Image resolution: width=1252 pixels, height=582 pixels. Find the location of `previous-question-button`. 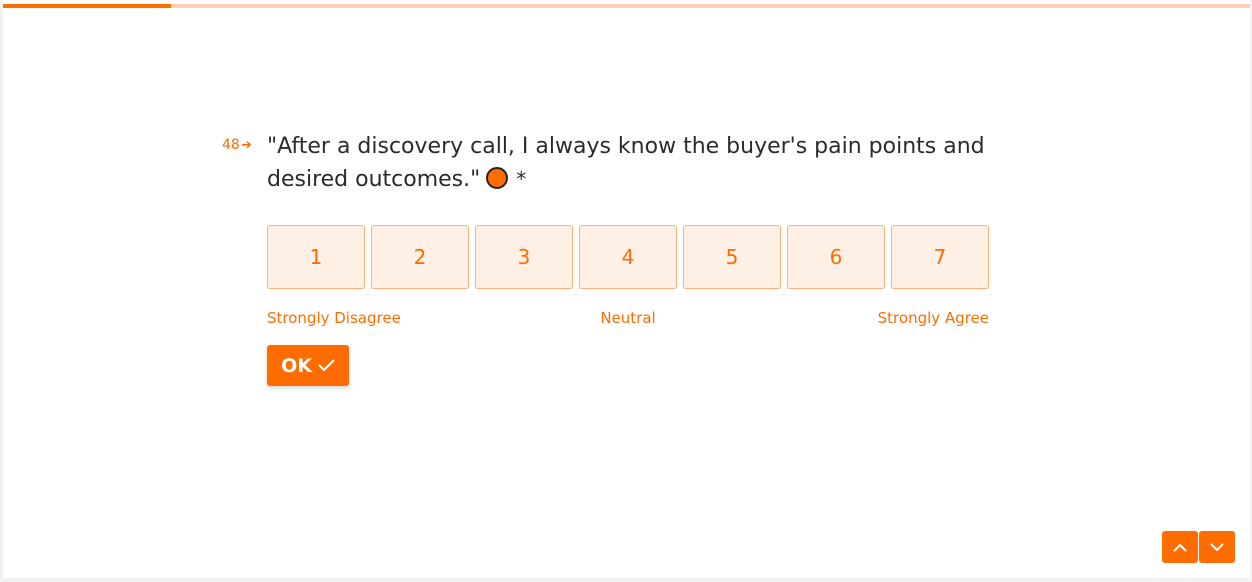

previous-question-button is located at coordinates (1180, 547).